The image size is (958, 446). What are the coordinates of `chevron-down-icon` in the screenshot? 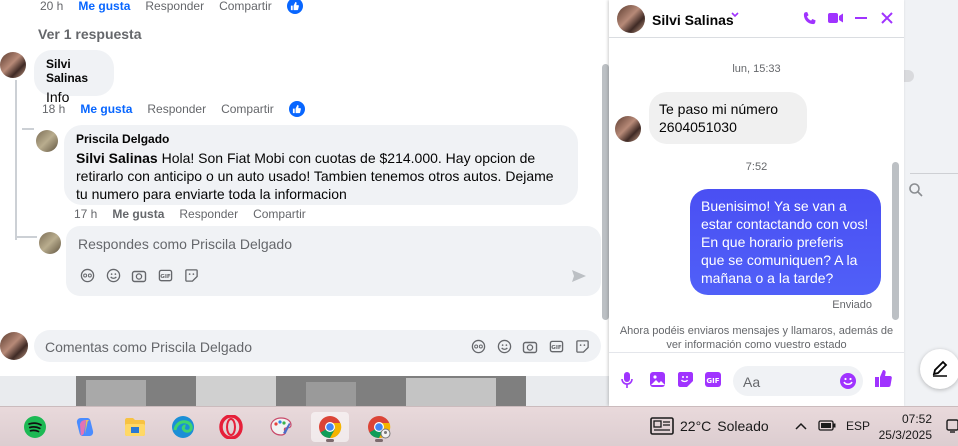 It's located at (735, 15).